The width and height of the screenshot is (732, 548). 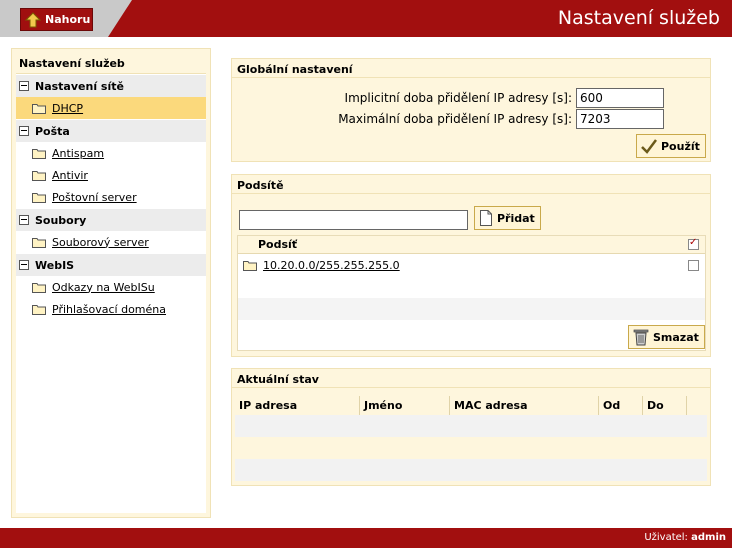 I want to click on sidebar-item-dhcp: DHCP, so click(x=111, y=108).